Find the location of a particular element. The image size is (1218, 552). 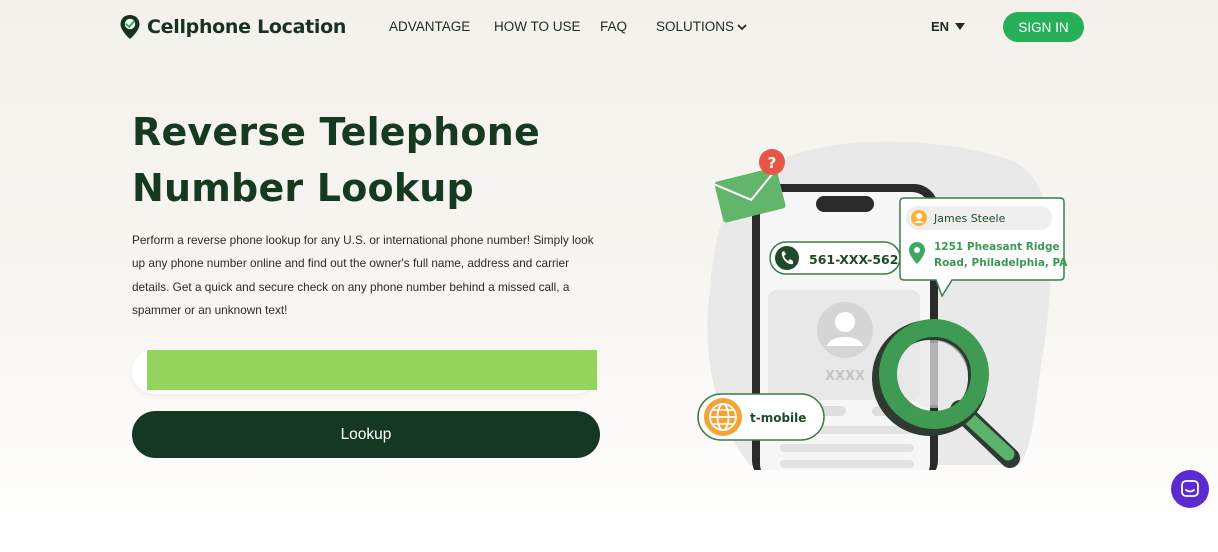

phone-notch is located at coordinates (845, 204).